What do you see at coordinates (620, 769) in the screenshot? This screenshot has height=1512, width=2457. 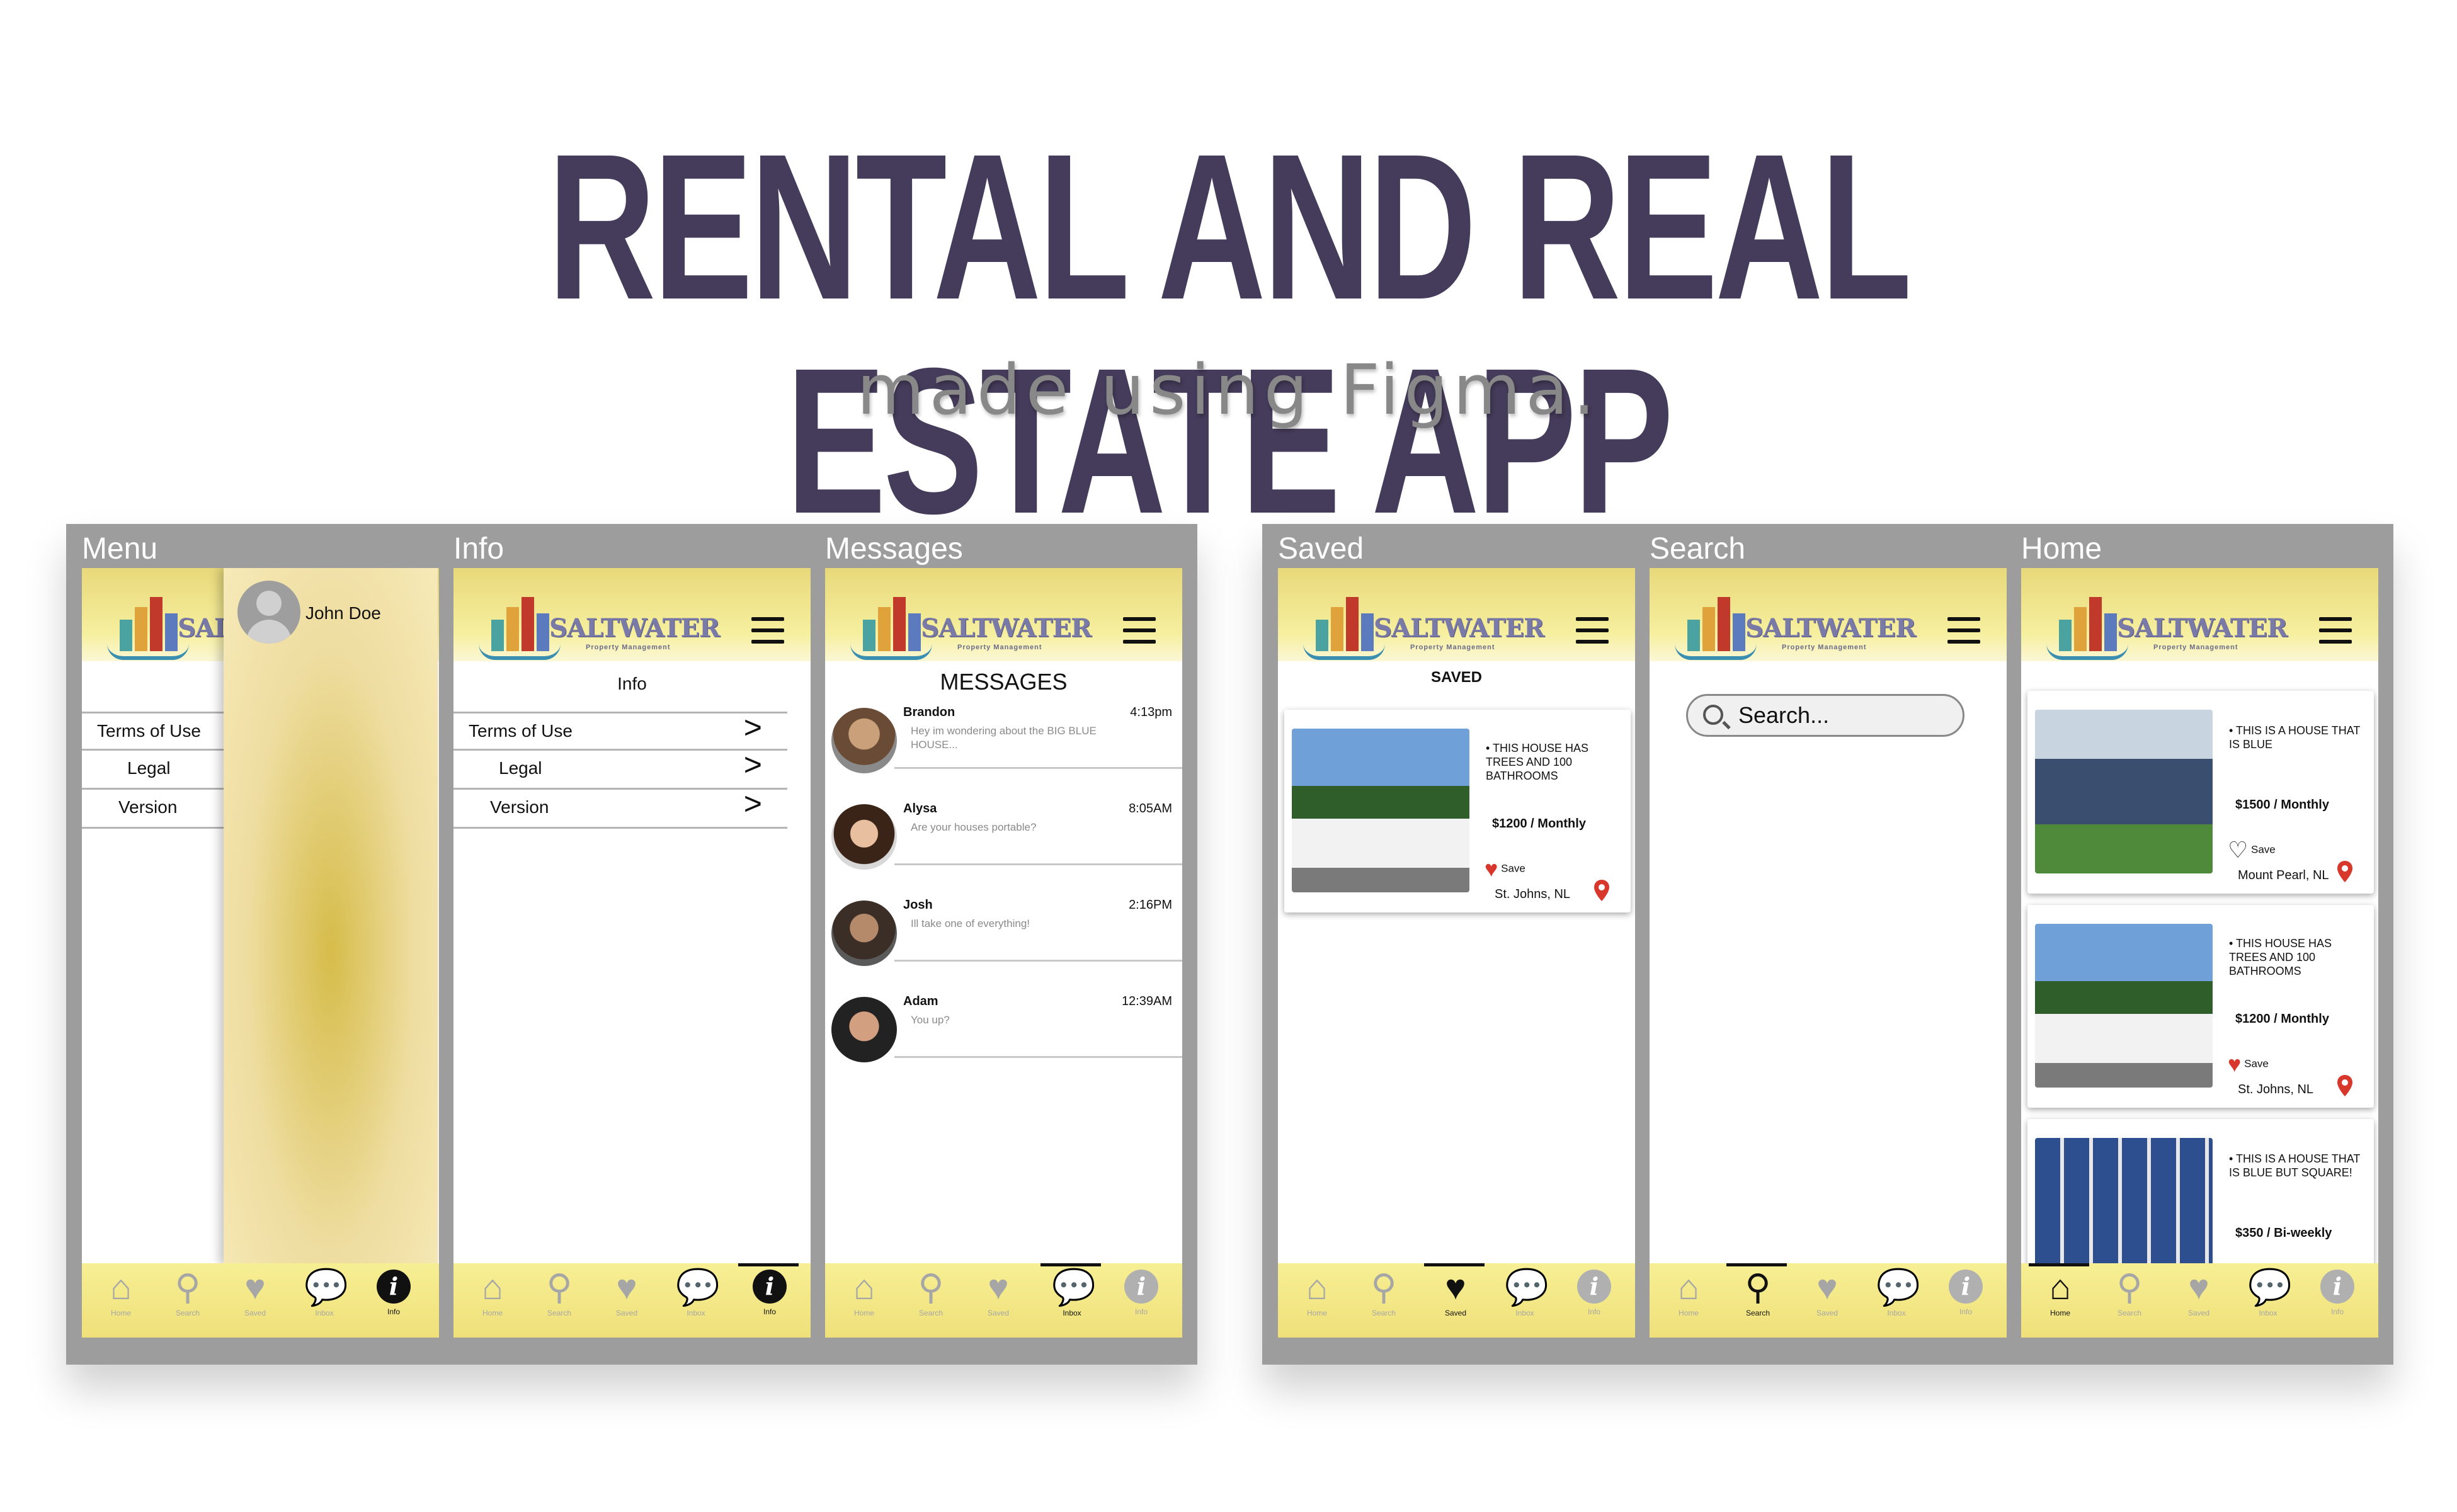 I see `info-item-legal: Legal >` at bounding box center [620, 769].